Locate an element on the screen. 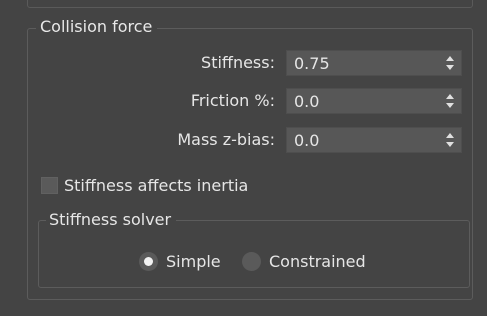 This screenshot has width=487, height=316. stiffness-affects-inertia-checkbox is located at coordinates (49, 185).